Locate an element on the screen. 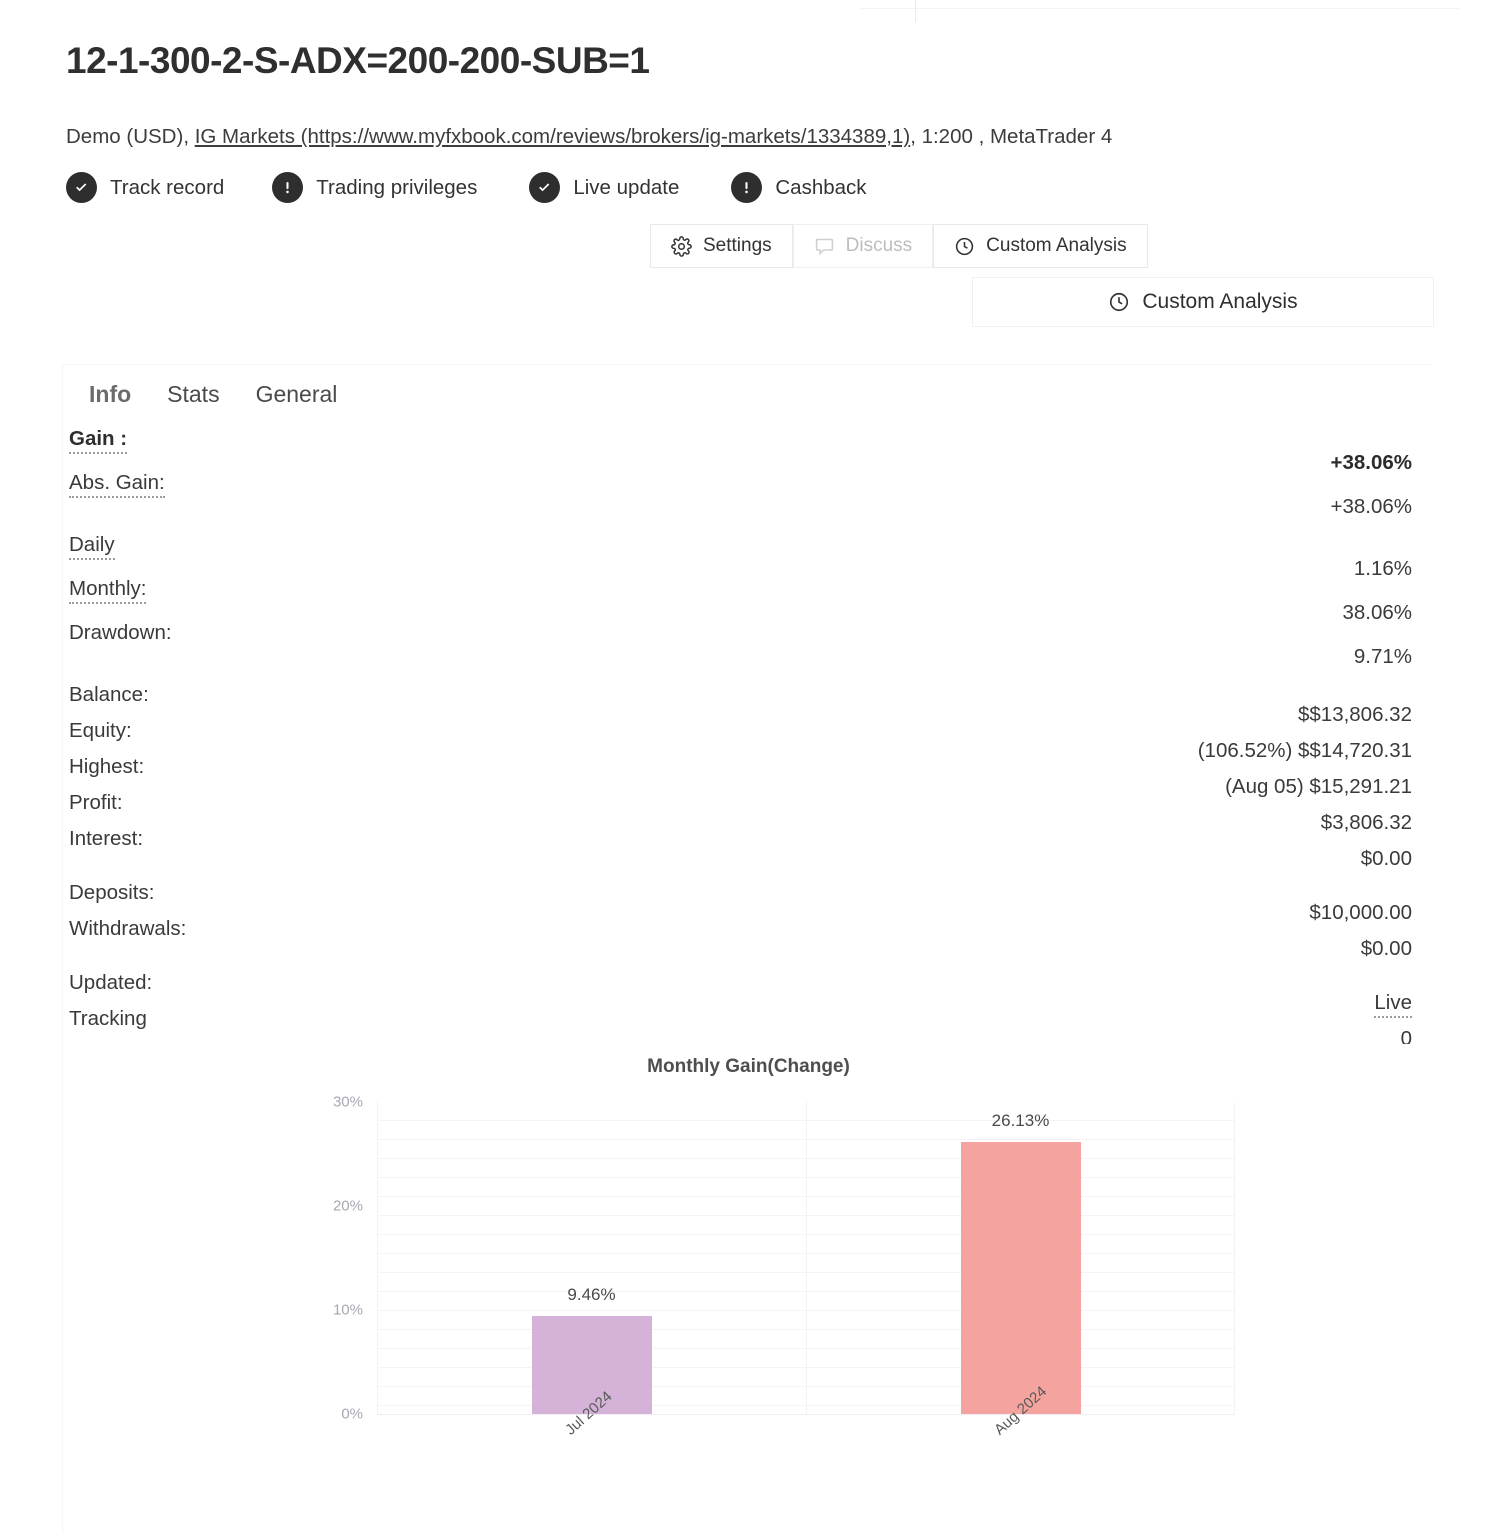 The image size is (1509, 1536). chart-y-tick-label: 30% is located at coordinates (347, 1102).